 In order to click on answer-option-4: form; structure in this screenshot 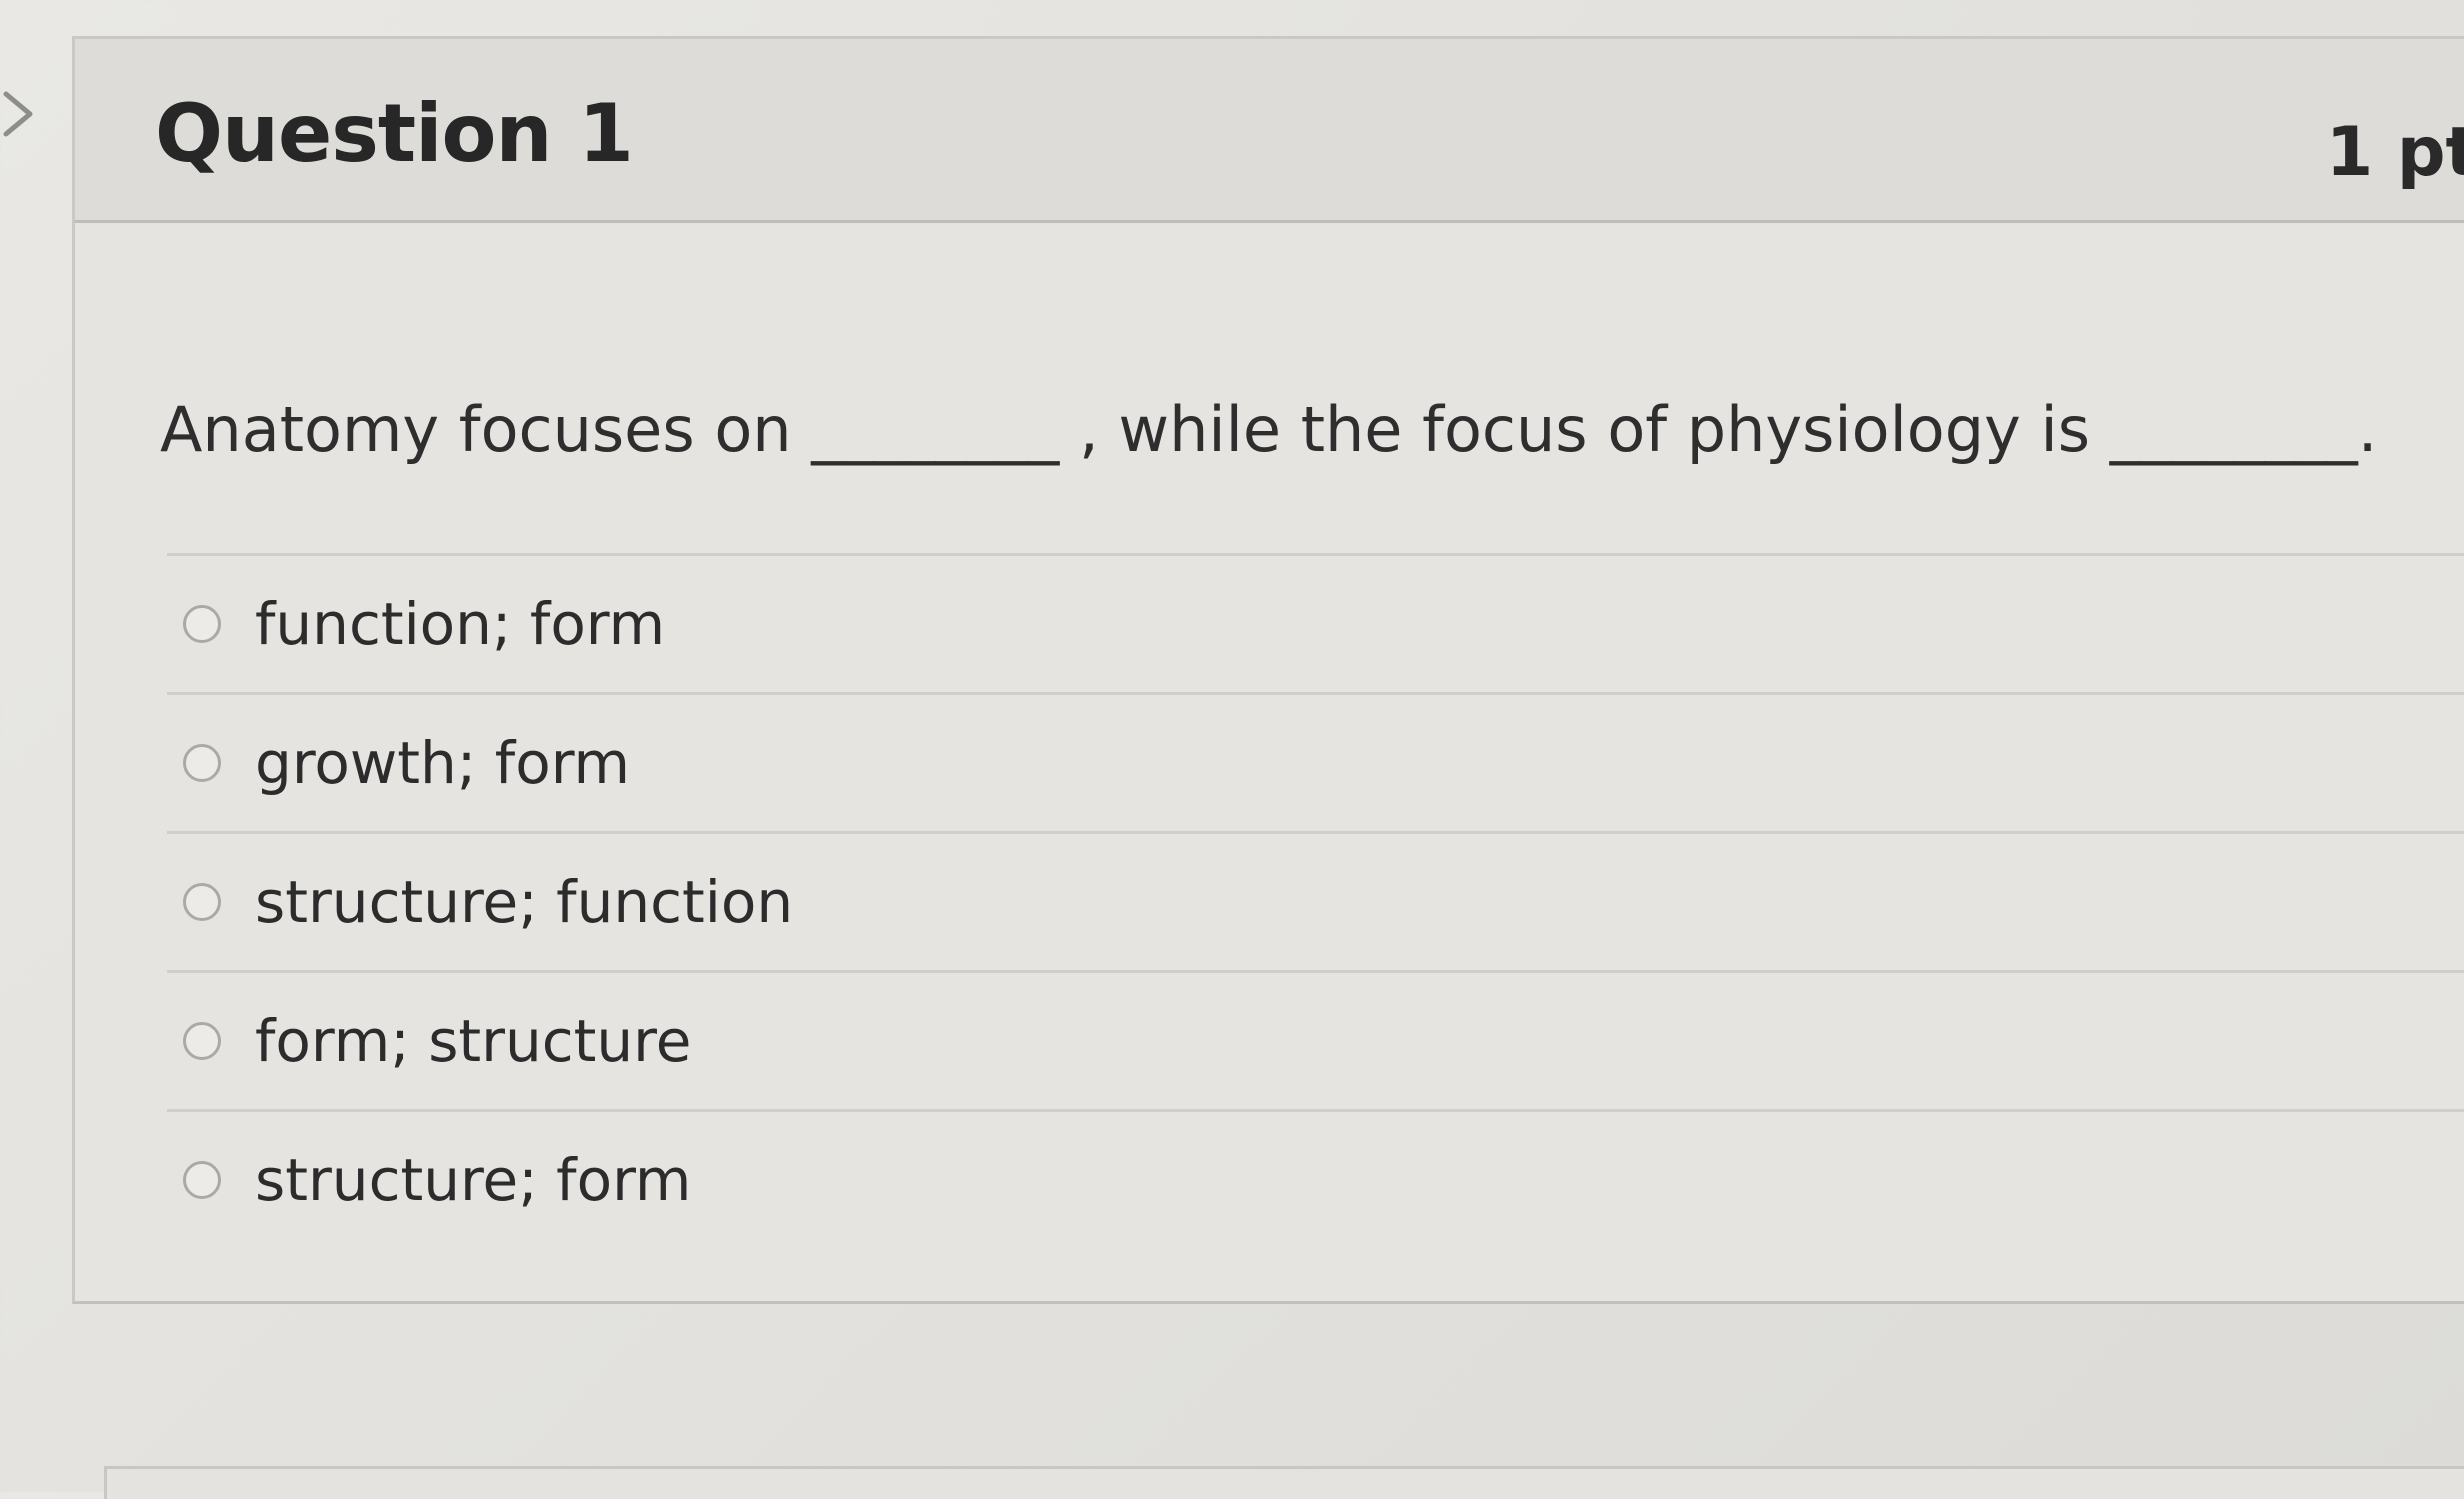, I will do `click(1315, 1041)`.